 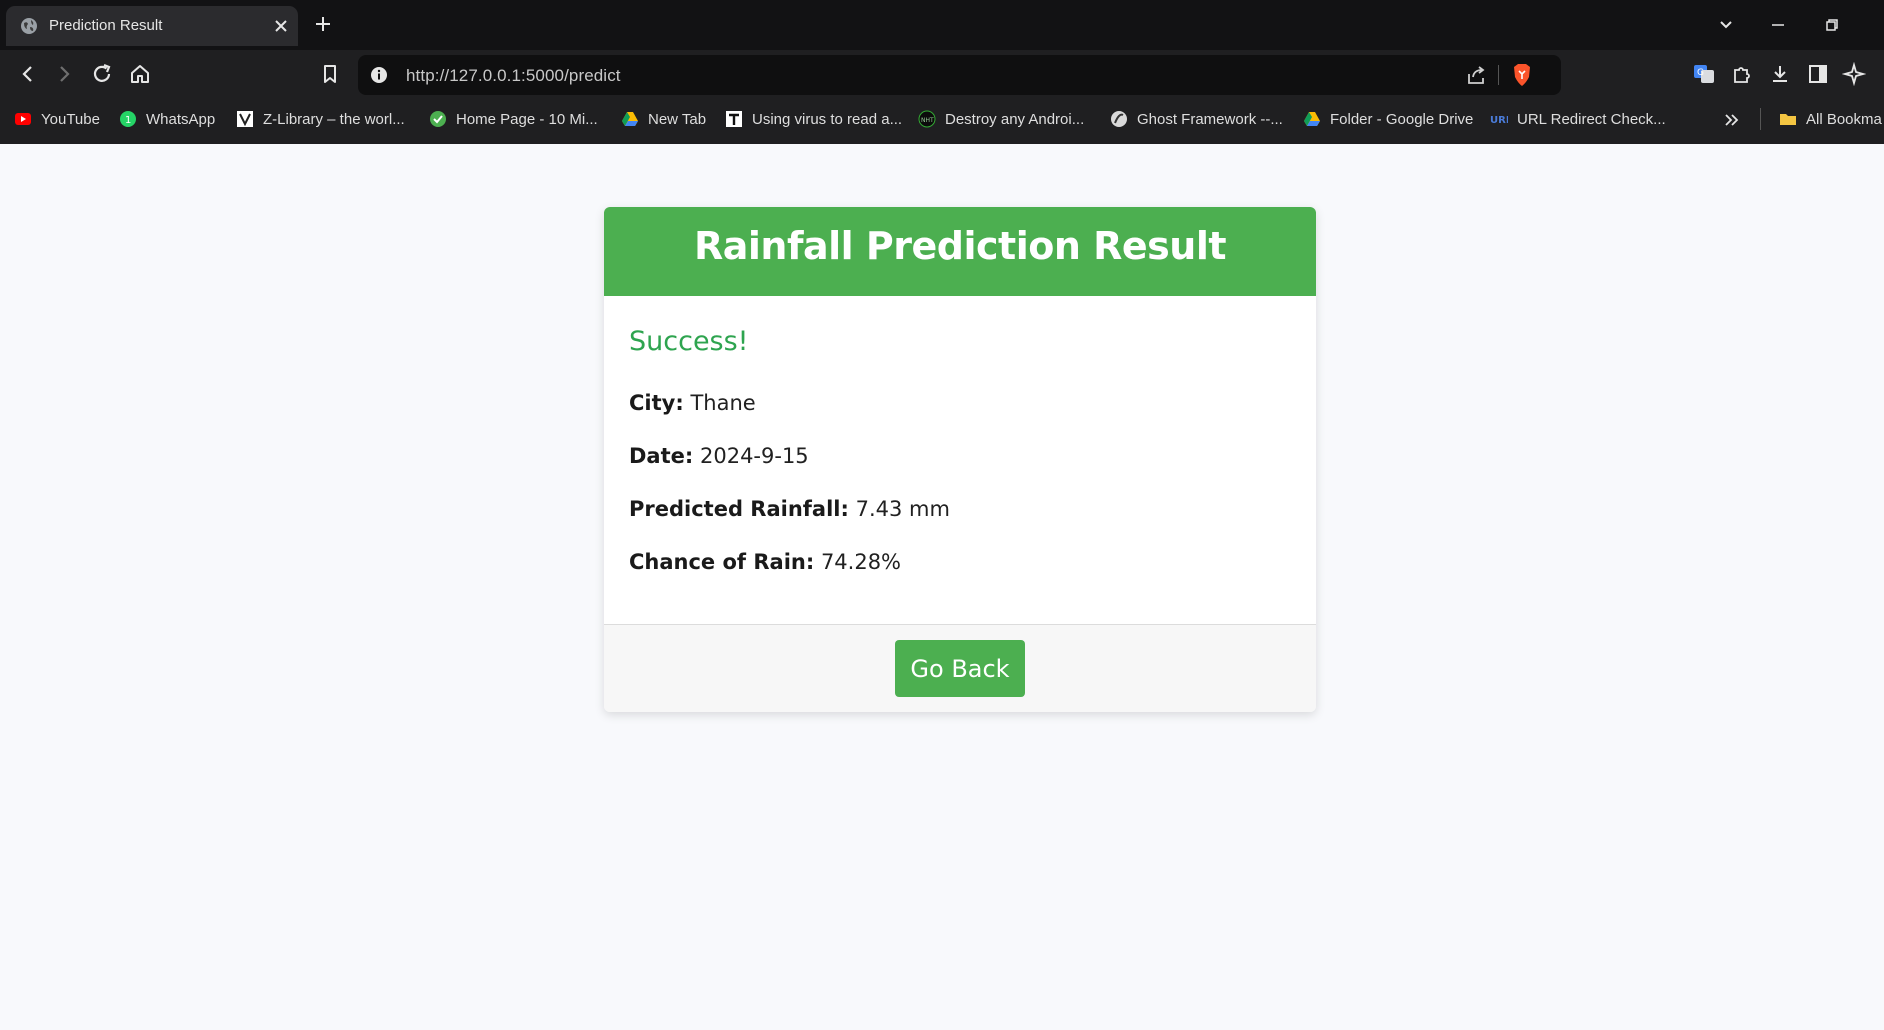 What do you see at coordinates (140, 74) in the screenshot?
I see `home-icon` at bounding box center [140, 74].